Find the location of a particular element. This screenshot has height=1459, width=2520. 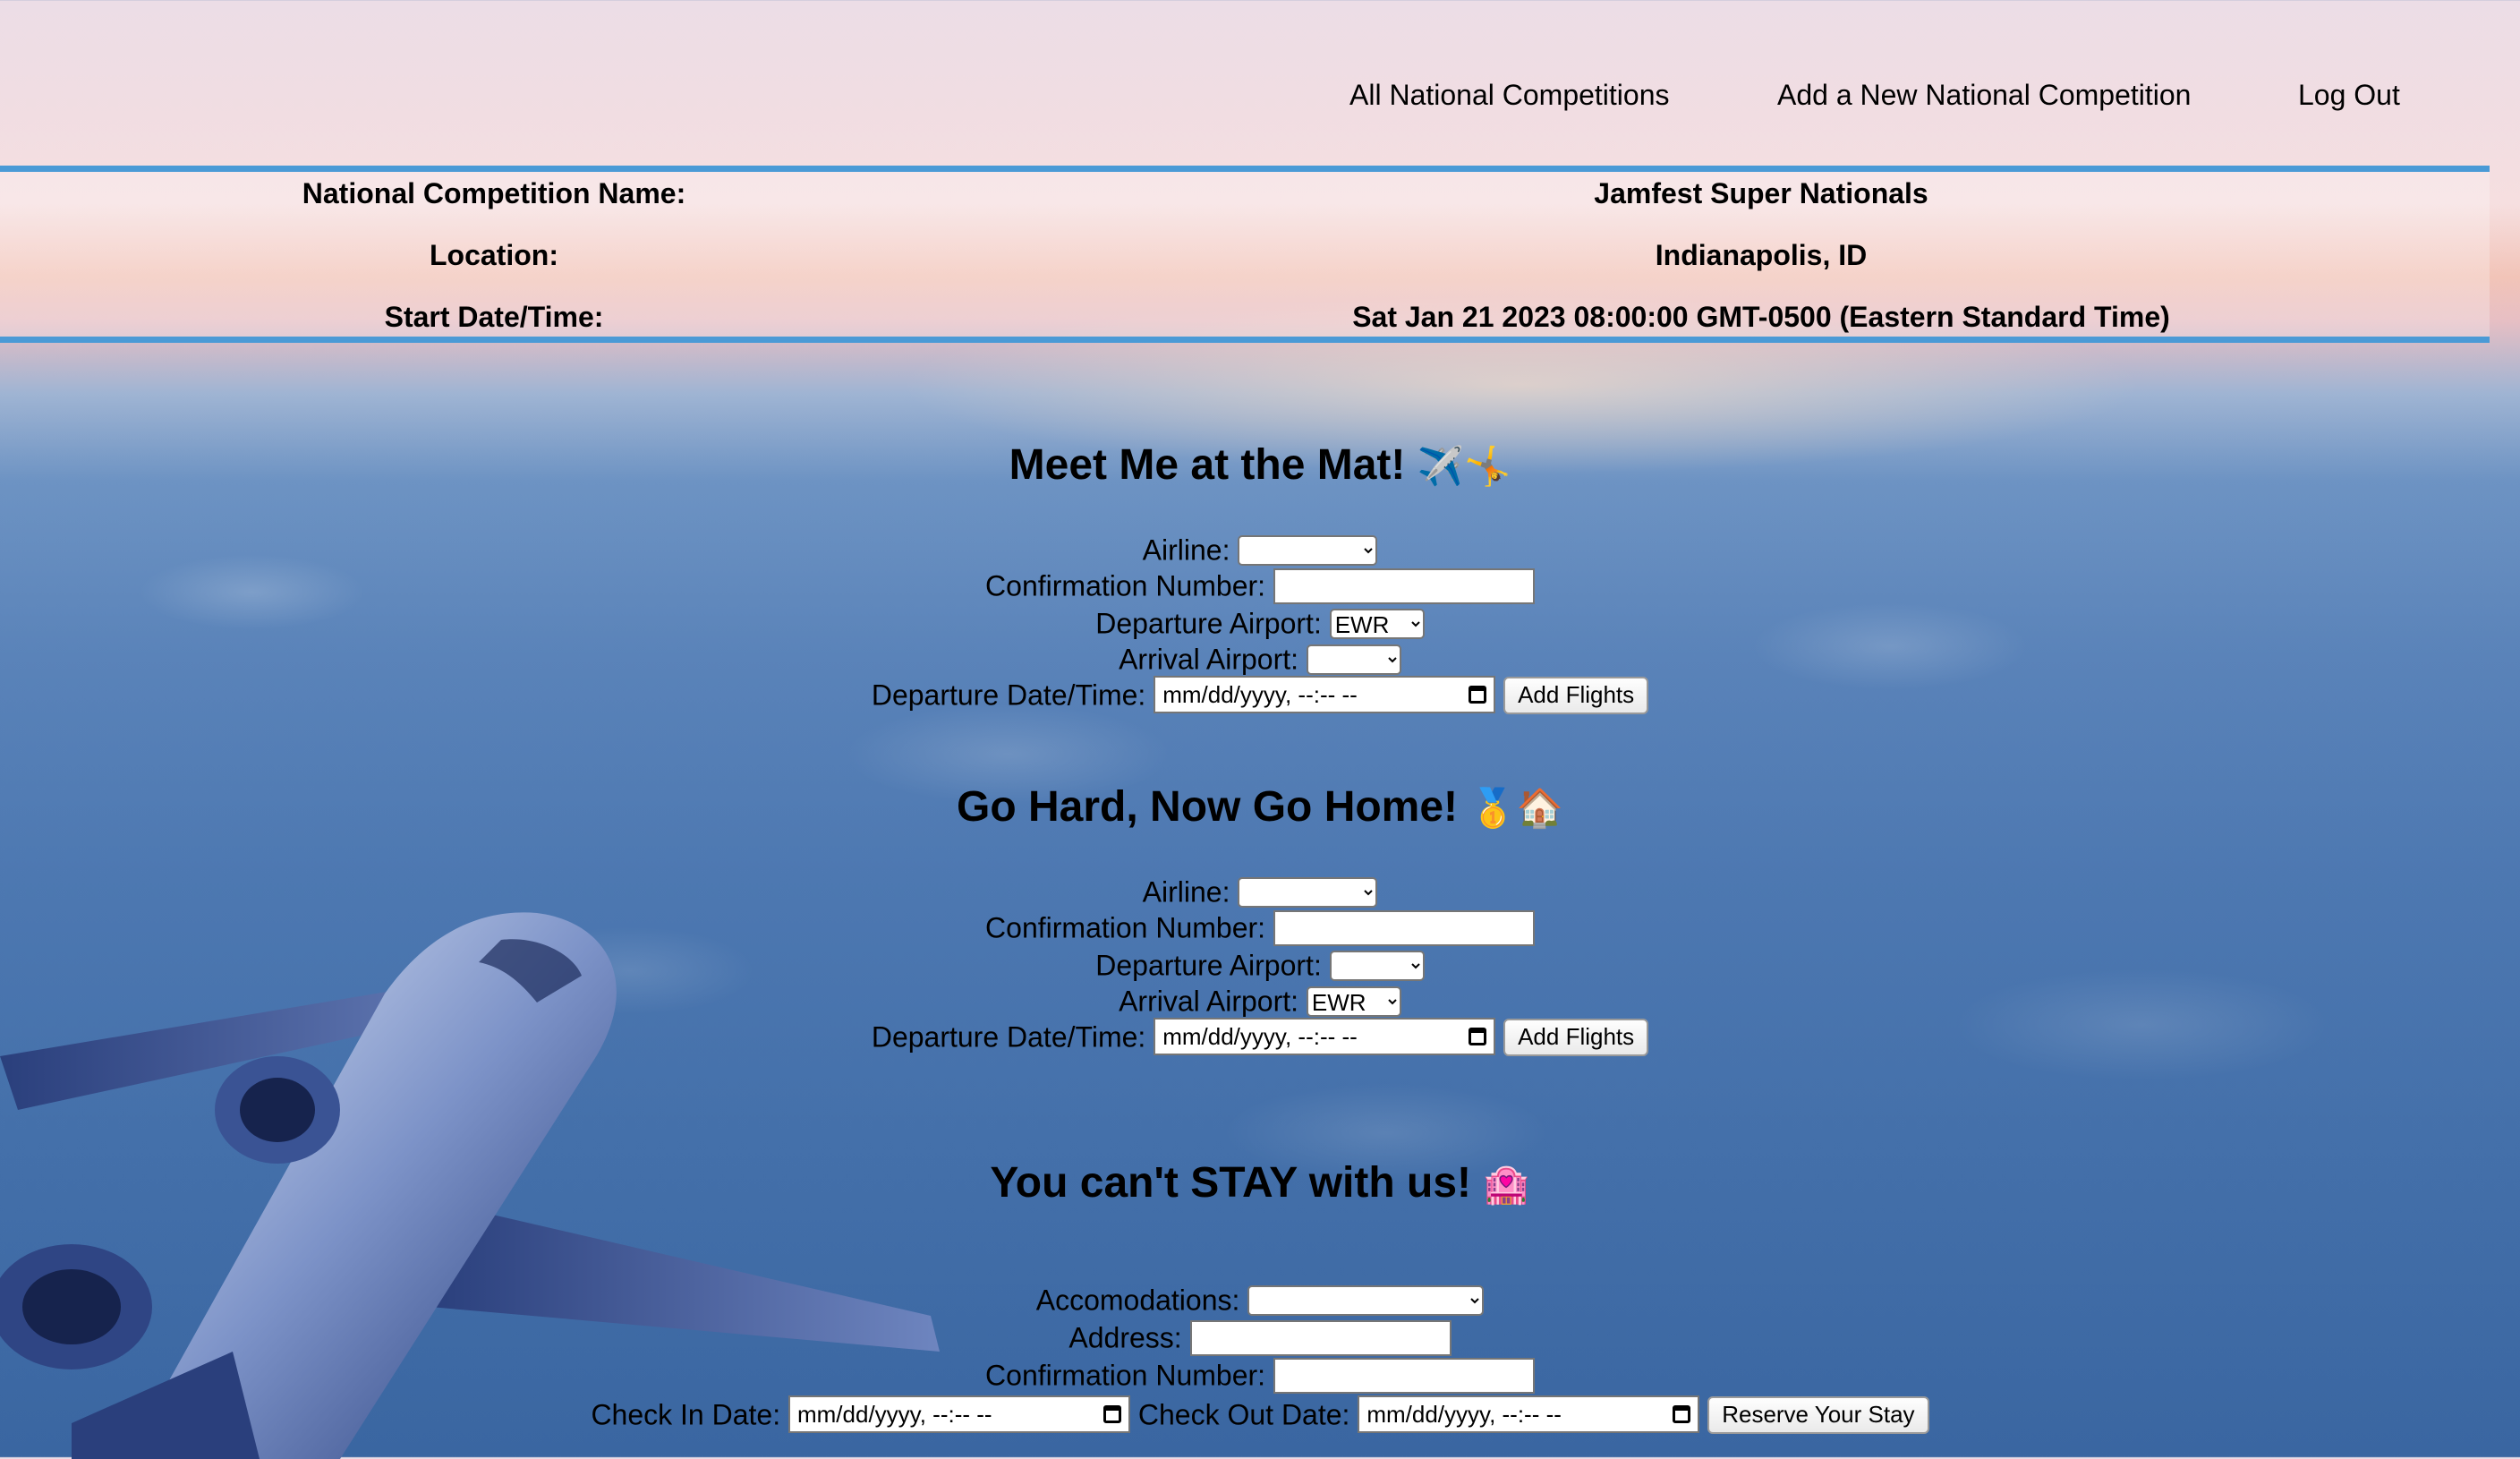

hotel-icon: 🏩 is located at coordinates (1506, 1184).